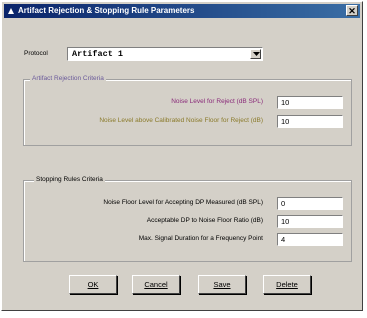  I want to click on close-icon: ✕, so click(352, 11).